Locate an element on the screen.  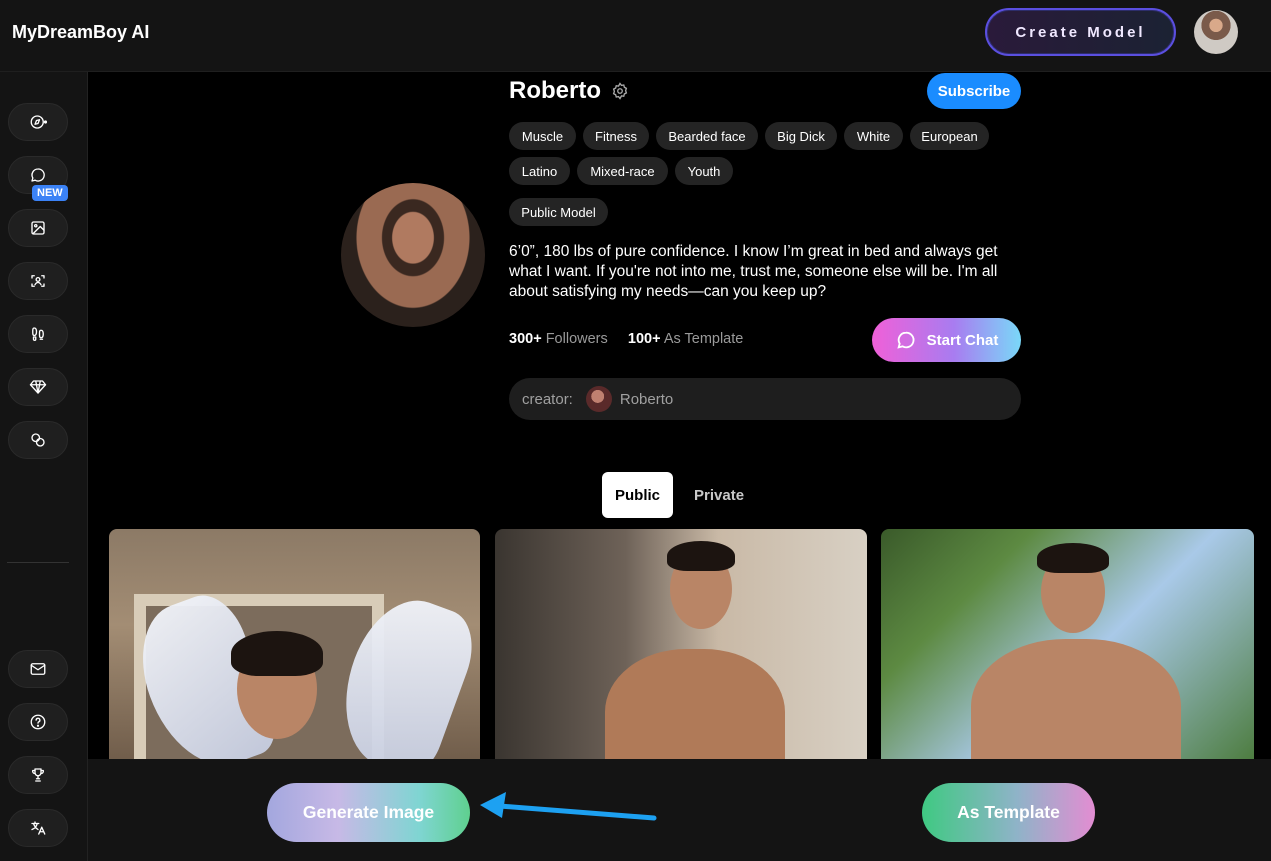
create-model-button: Create Model is located at coordinates (1080, 32).